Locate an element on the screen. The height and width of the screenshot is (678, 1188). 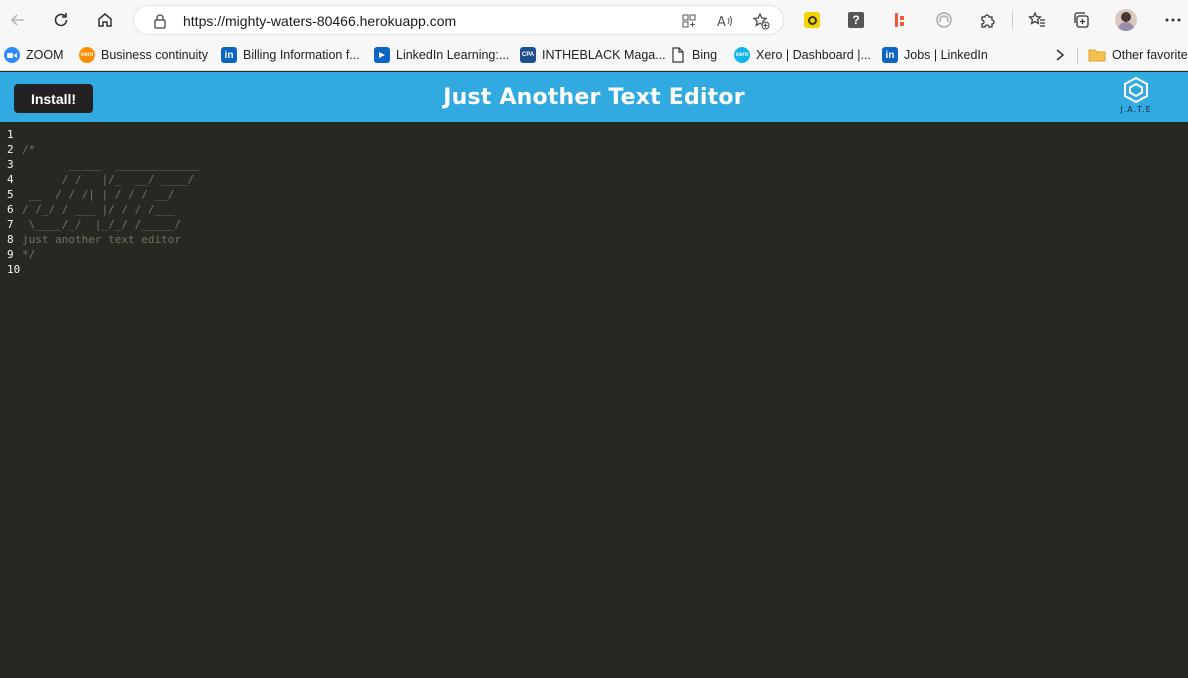
line-number: 10 is located at coordinates (14, 269).